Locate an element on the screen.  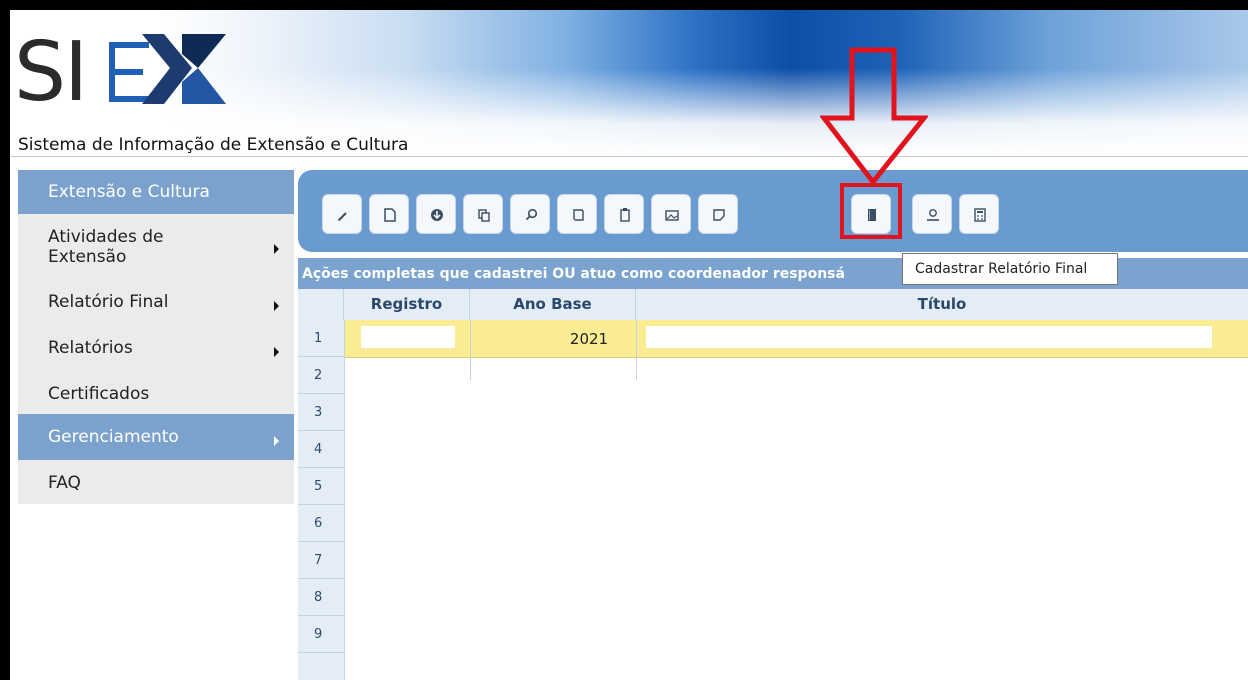
copy-icon is located at coordinates (484, 215).